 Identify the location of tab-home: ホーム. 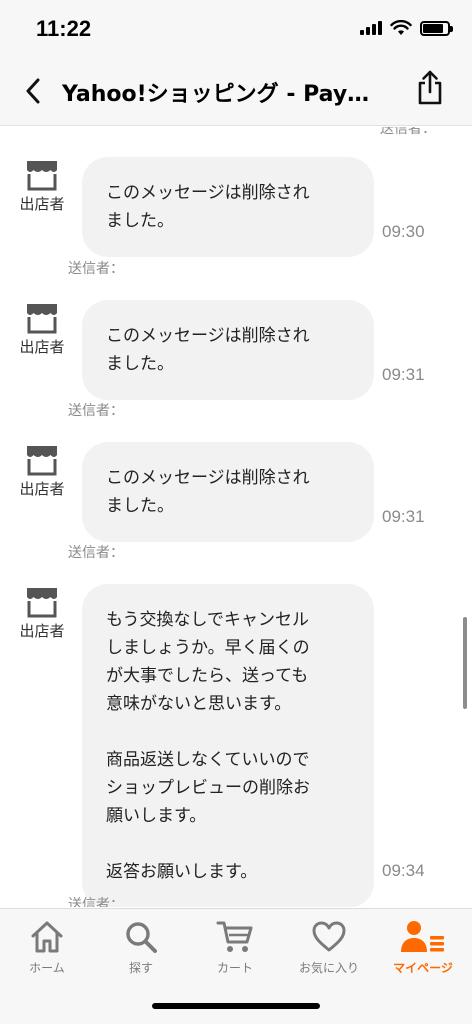
(47, 947).